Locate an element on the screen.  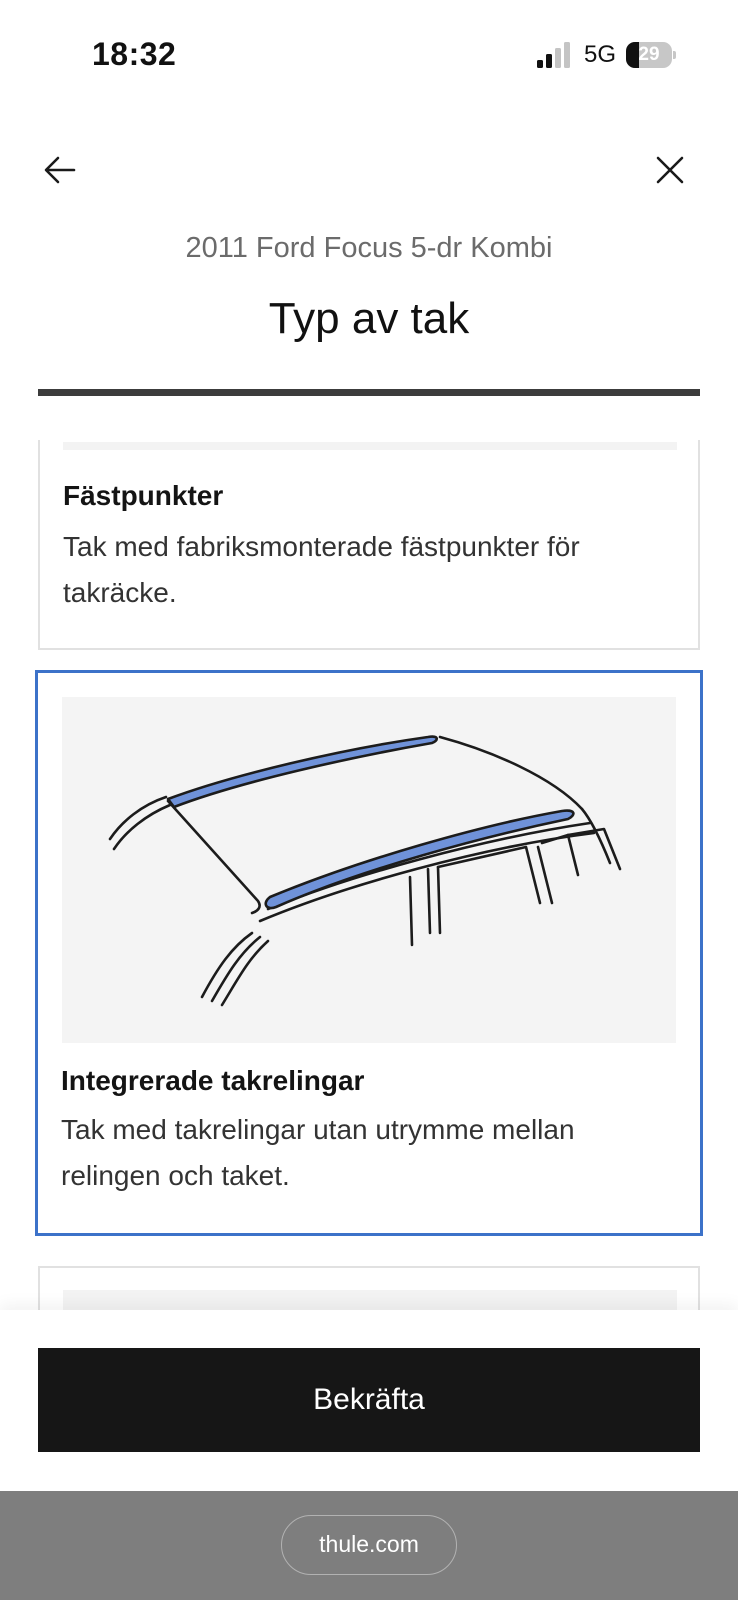
car-roof-rails-icon is located at coordinates (365, 871).